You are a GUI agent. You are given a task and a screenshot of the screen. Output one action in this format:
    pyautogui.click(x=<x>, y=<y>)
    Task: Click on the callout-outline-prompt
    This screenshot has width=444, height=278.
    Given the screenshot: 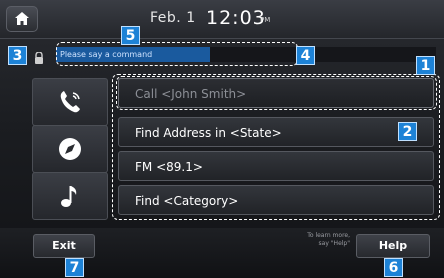 What is the action you would take?
    pyautogui.click(x=177, y=54)
    